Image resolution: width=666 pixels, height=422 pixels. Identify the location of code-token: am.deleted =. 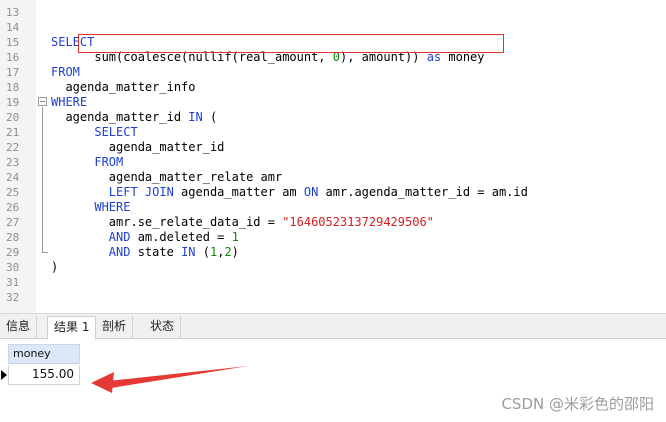
(181, 237).